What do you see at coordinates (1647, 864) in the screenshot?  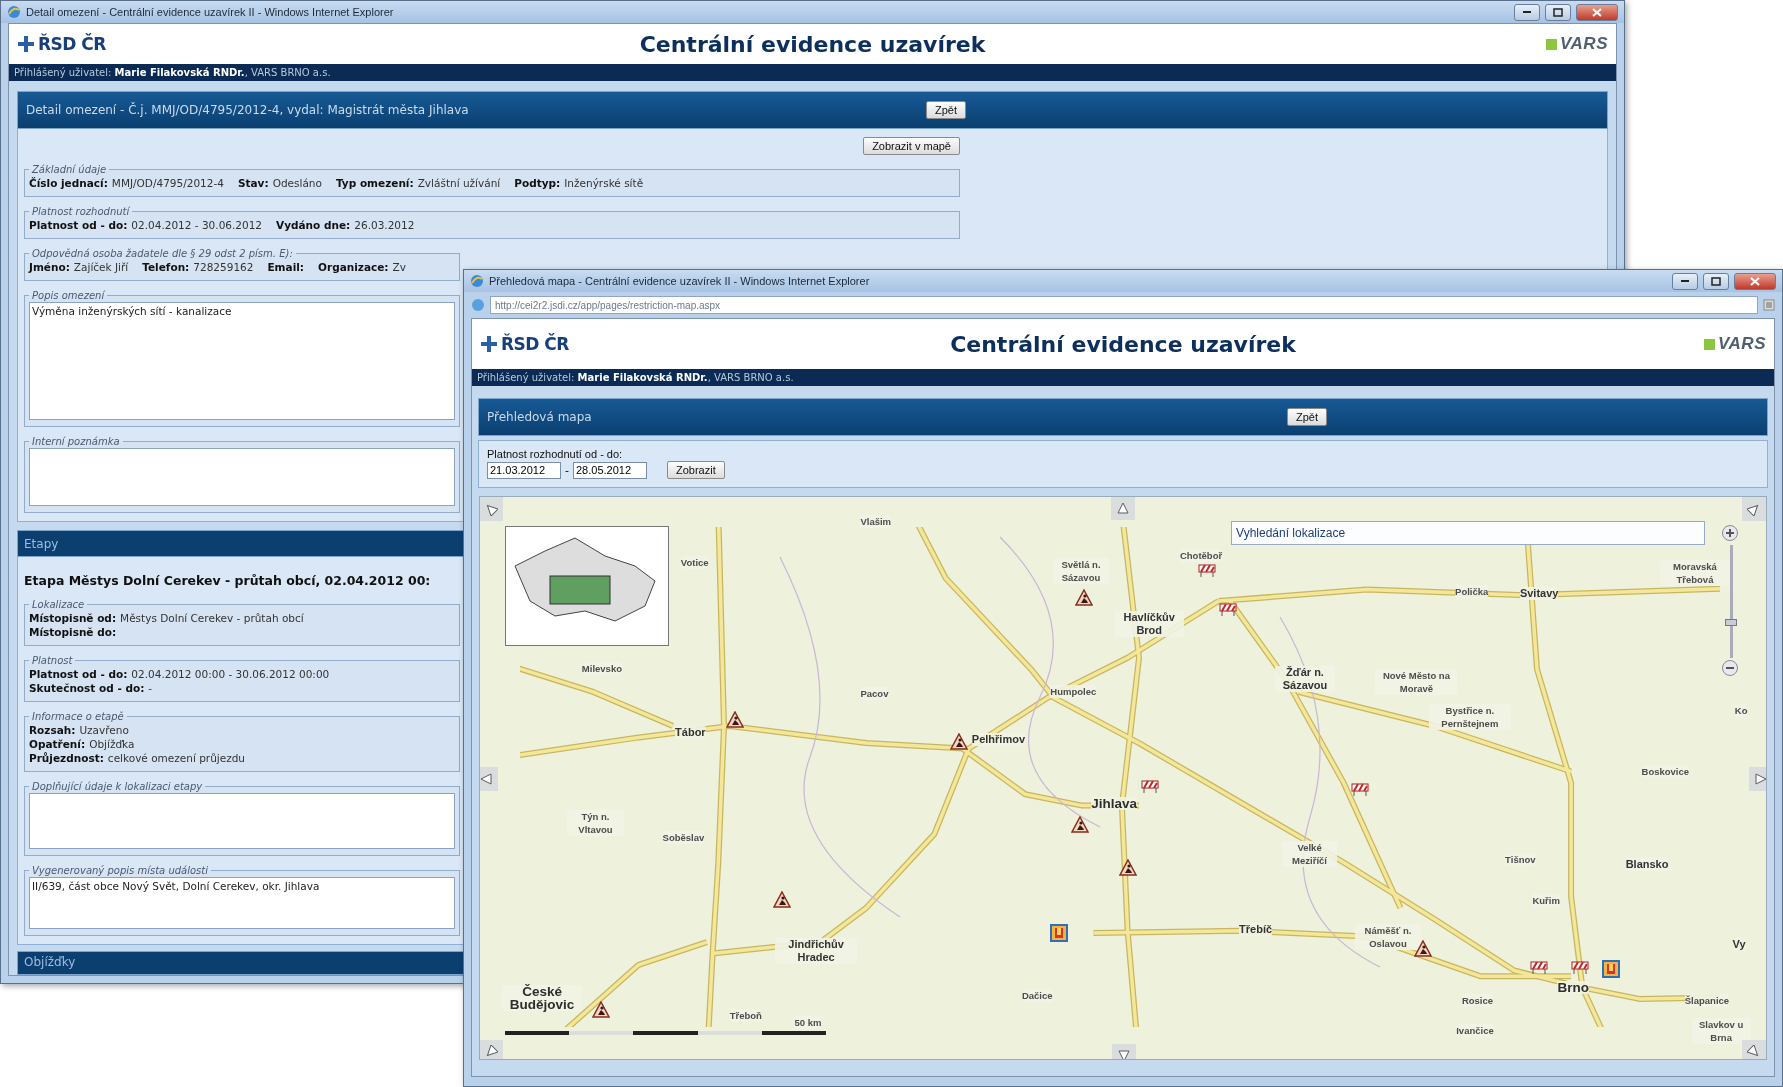 I see `place-label: Blansko` at bounding box center [1647, 864].